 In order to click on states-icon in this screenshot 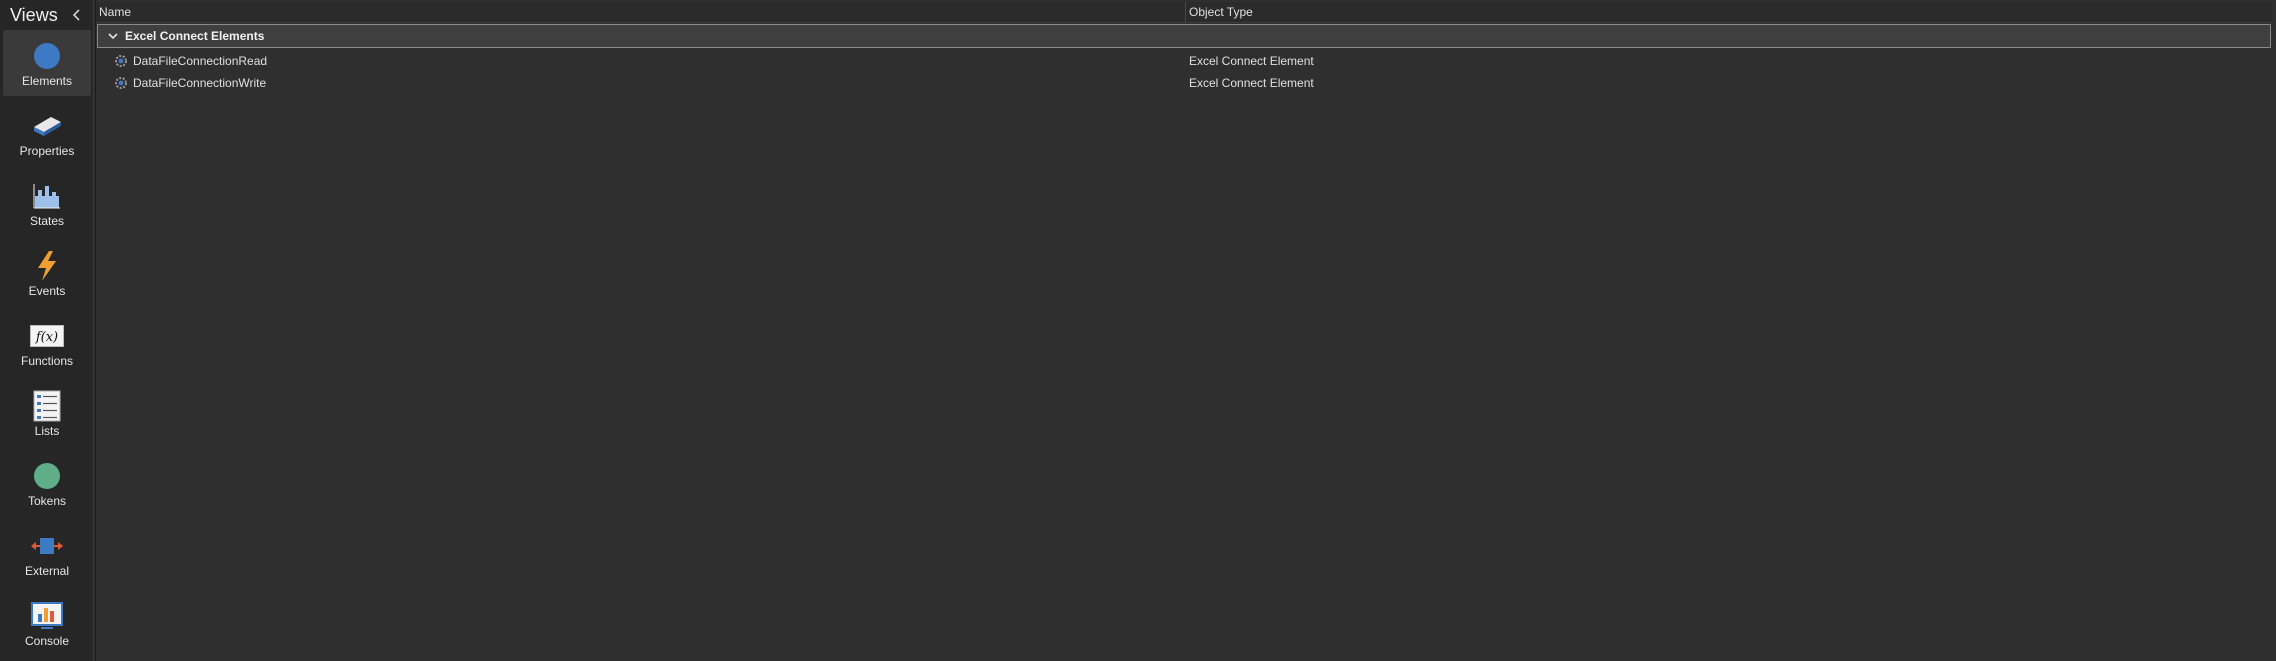, I will do `click(47, 196)`.